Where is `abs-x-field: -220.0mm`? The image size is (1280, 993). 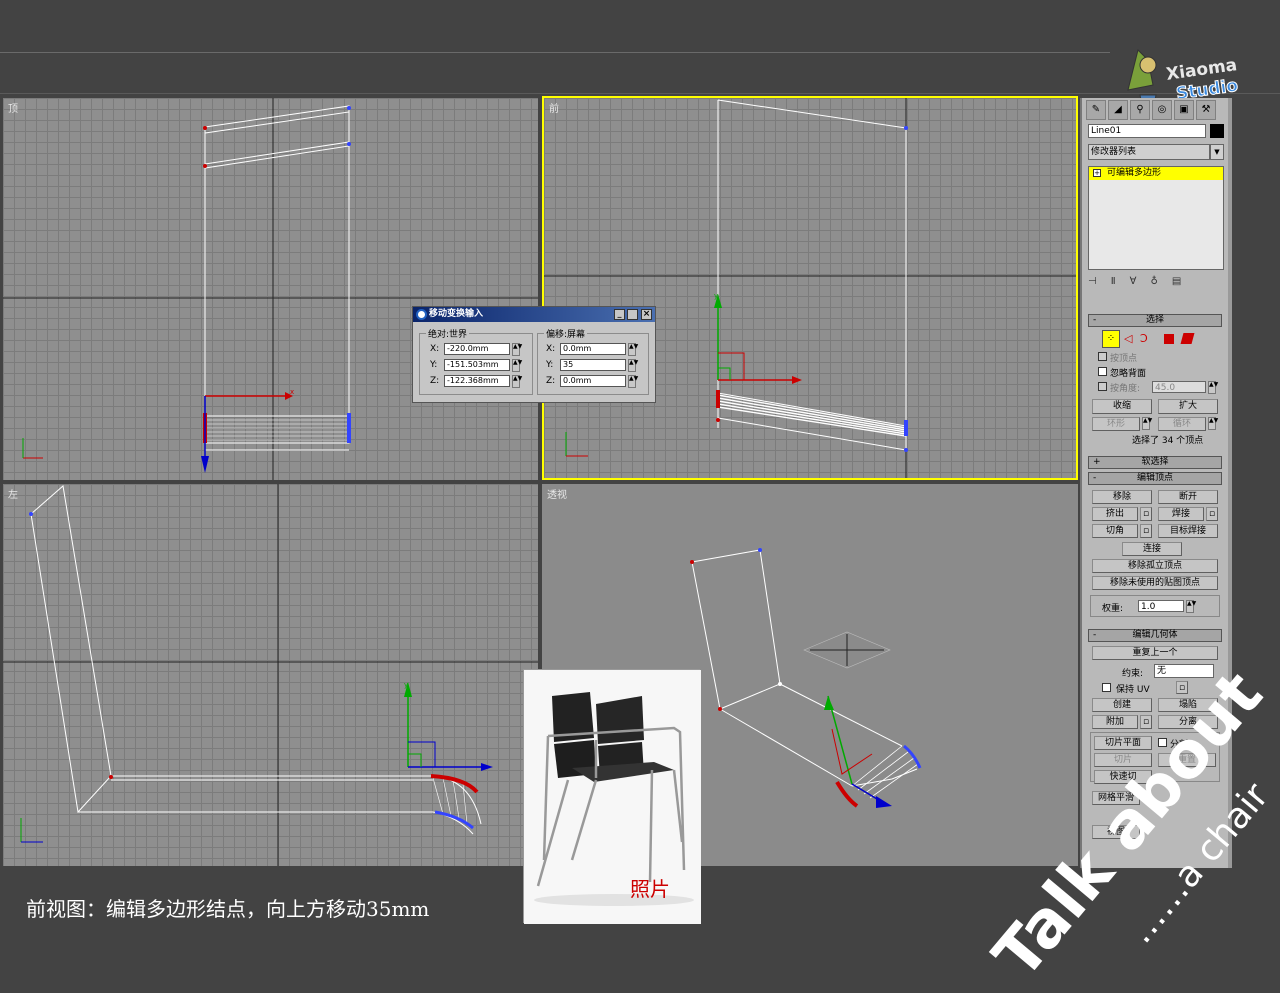 abs-x-field: -220.0mm is located at coordinates (477, 349).